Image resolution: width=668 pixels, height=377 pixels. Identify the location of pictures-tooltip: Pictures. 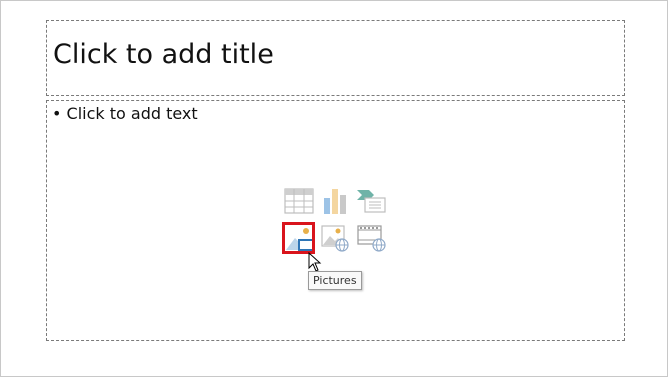
(335, 280).